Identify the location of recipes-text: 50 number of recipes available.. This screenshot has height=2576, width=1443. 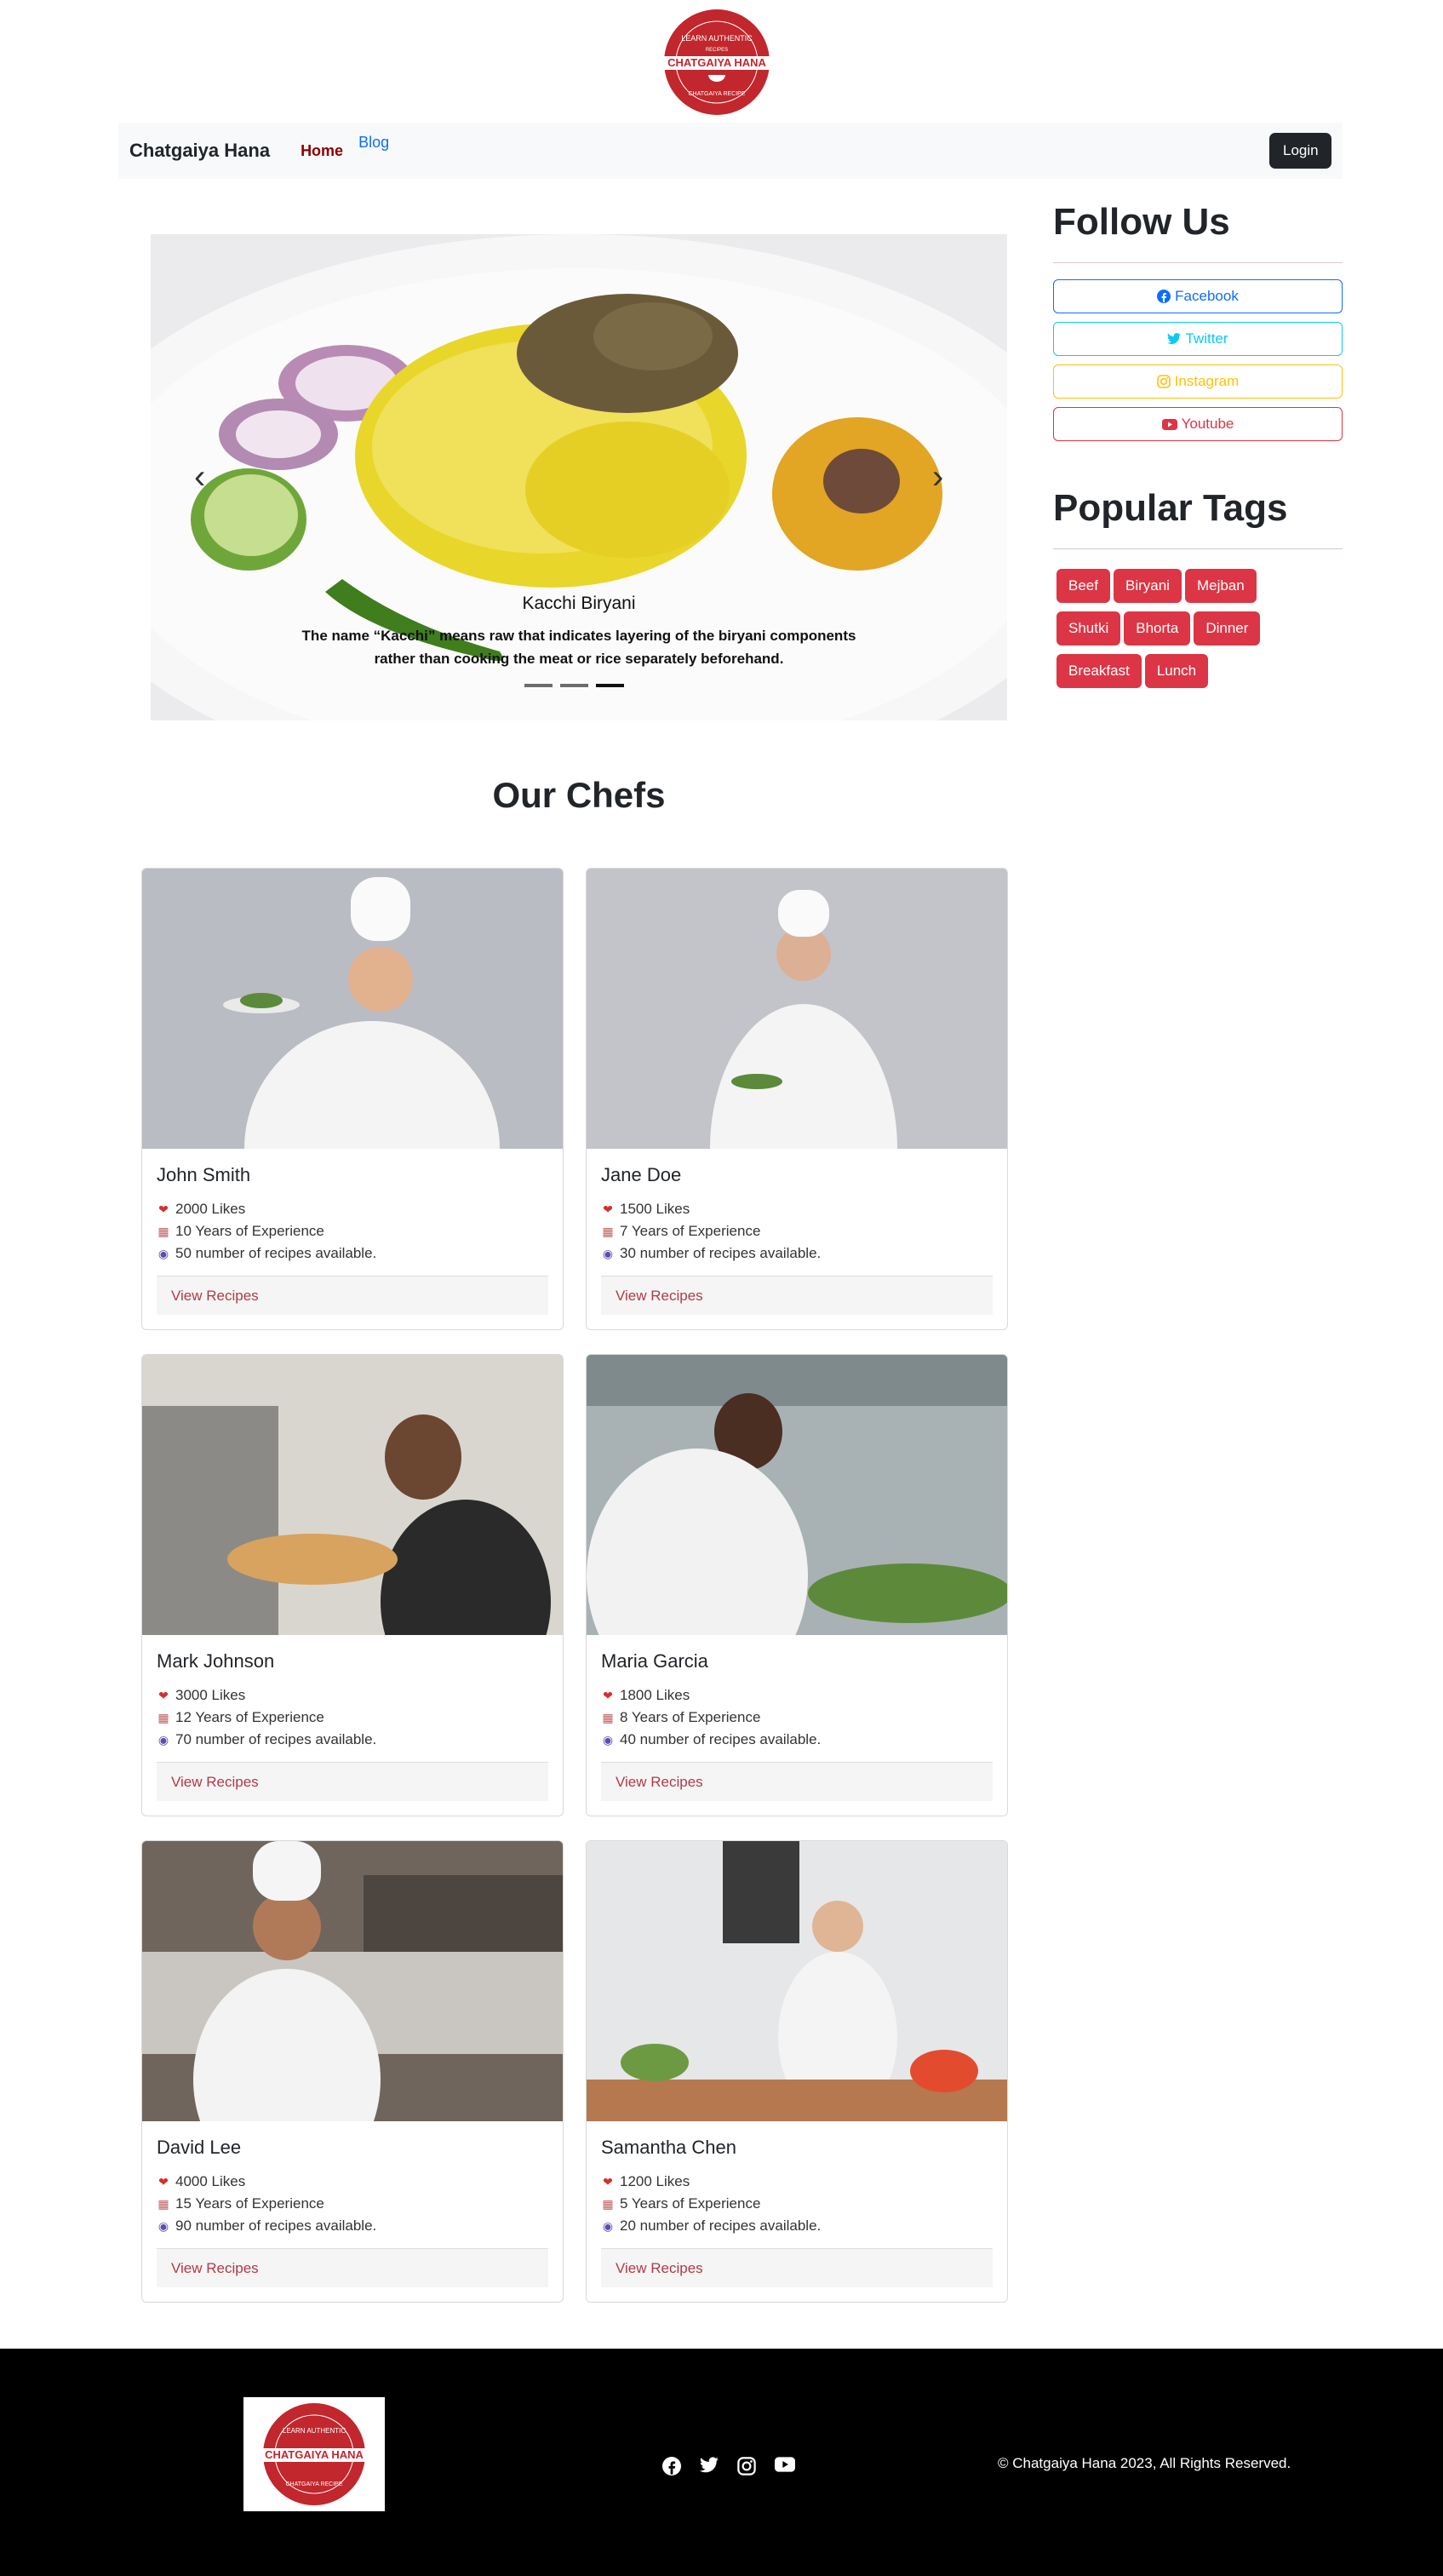
(276, 1253).